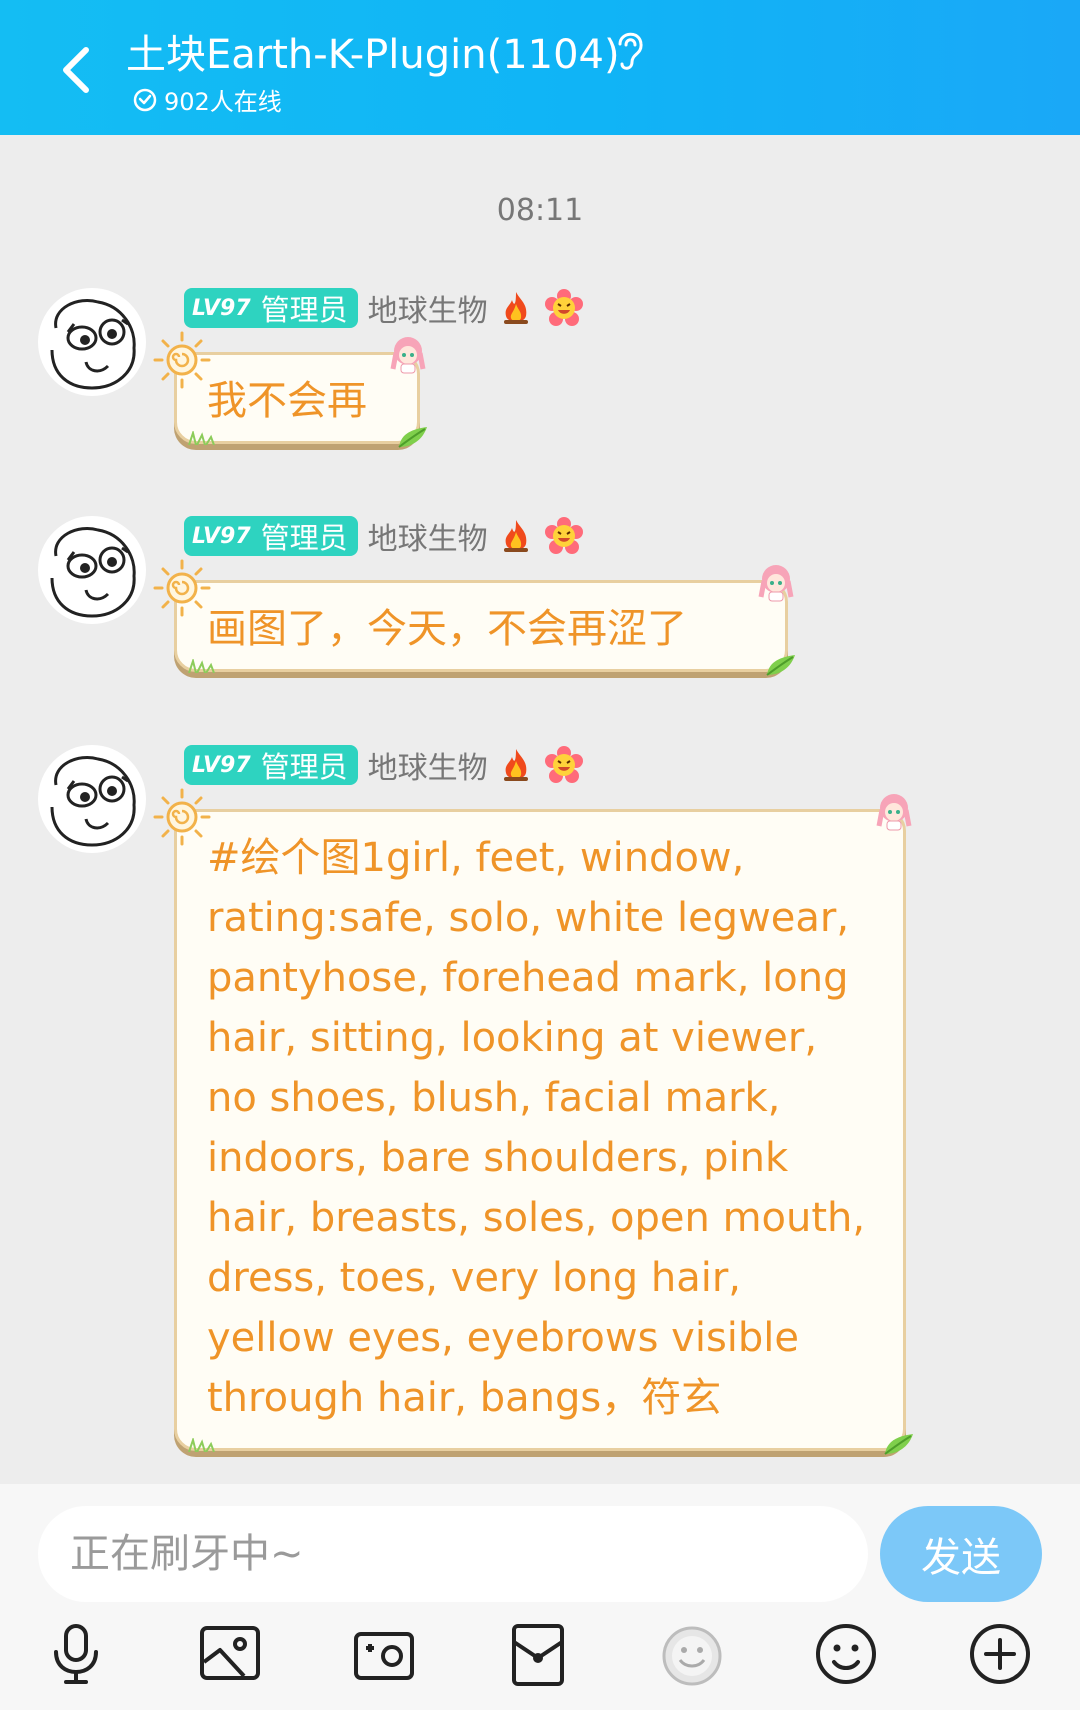  What do you see at coordinates (287, 401) in the screenshot?
I see `message-text: 我不会再` at bounding box center [287, 401].